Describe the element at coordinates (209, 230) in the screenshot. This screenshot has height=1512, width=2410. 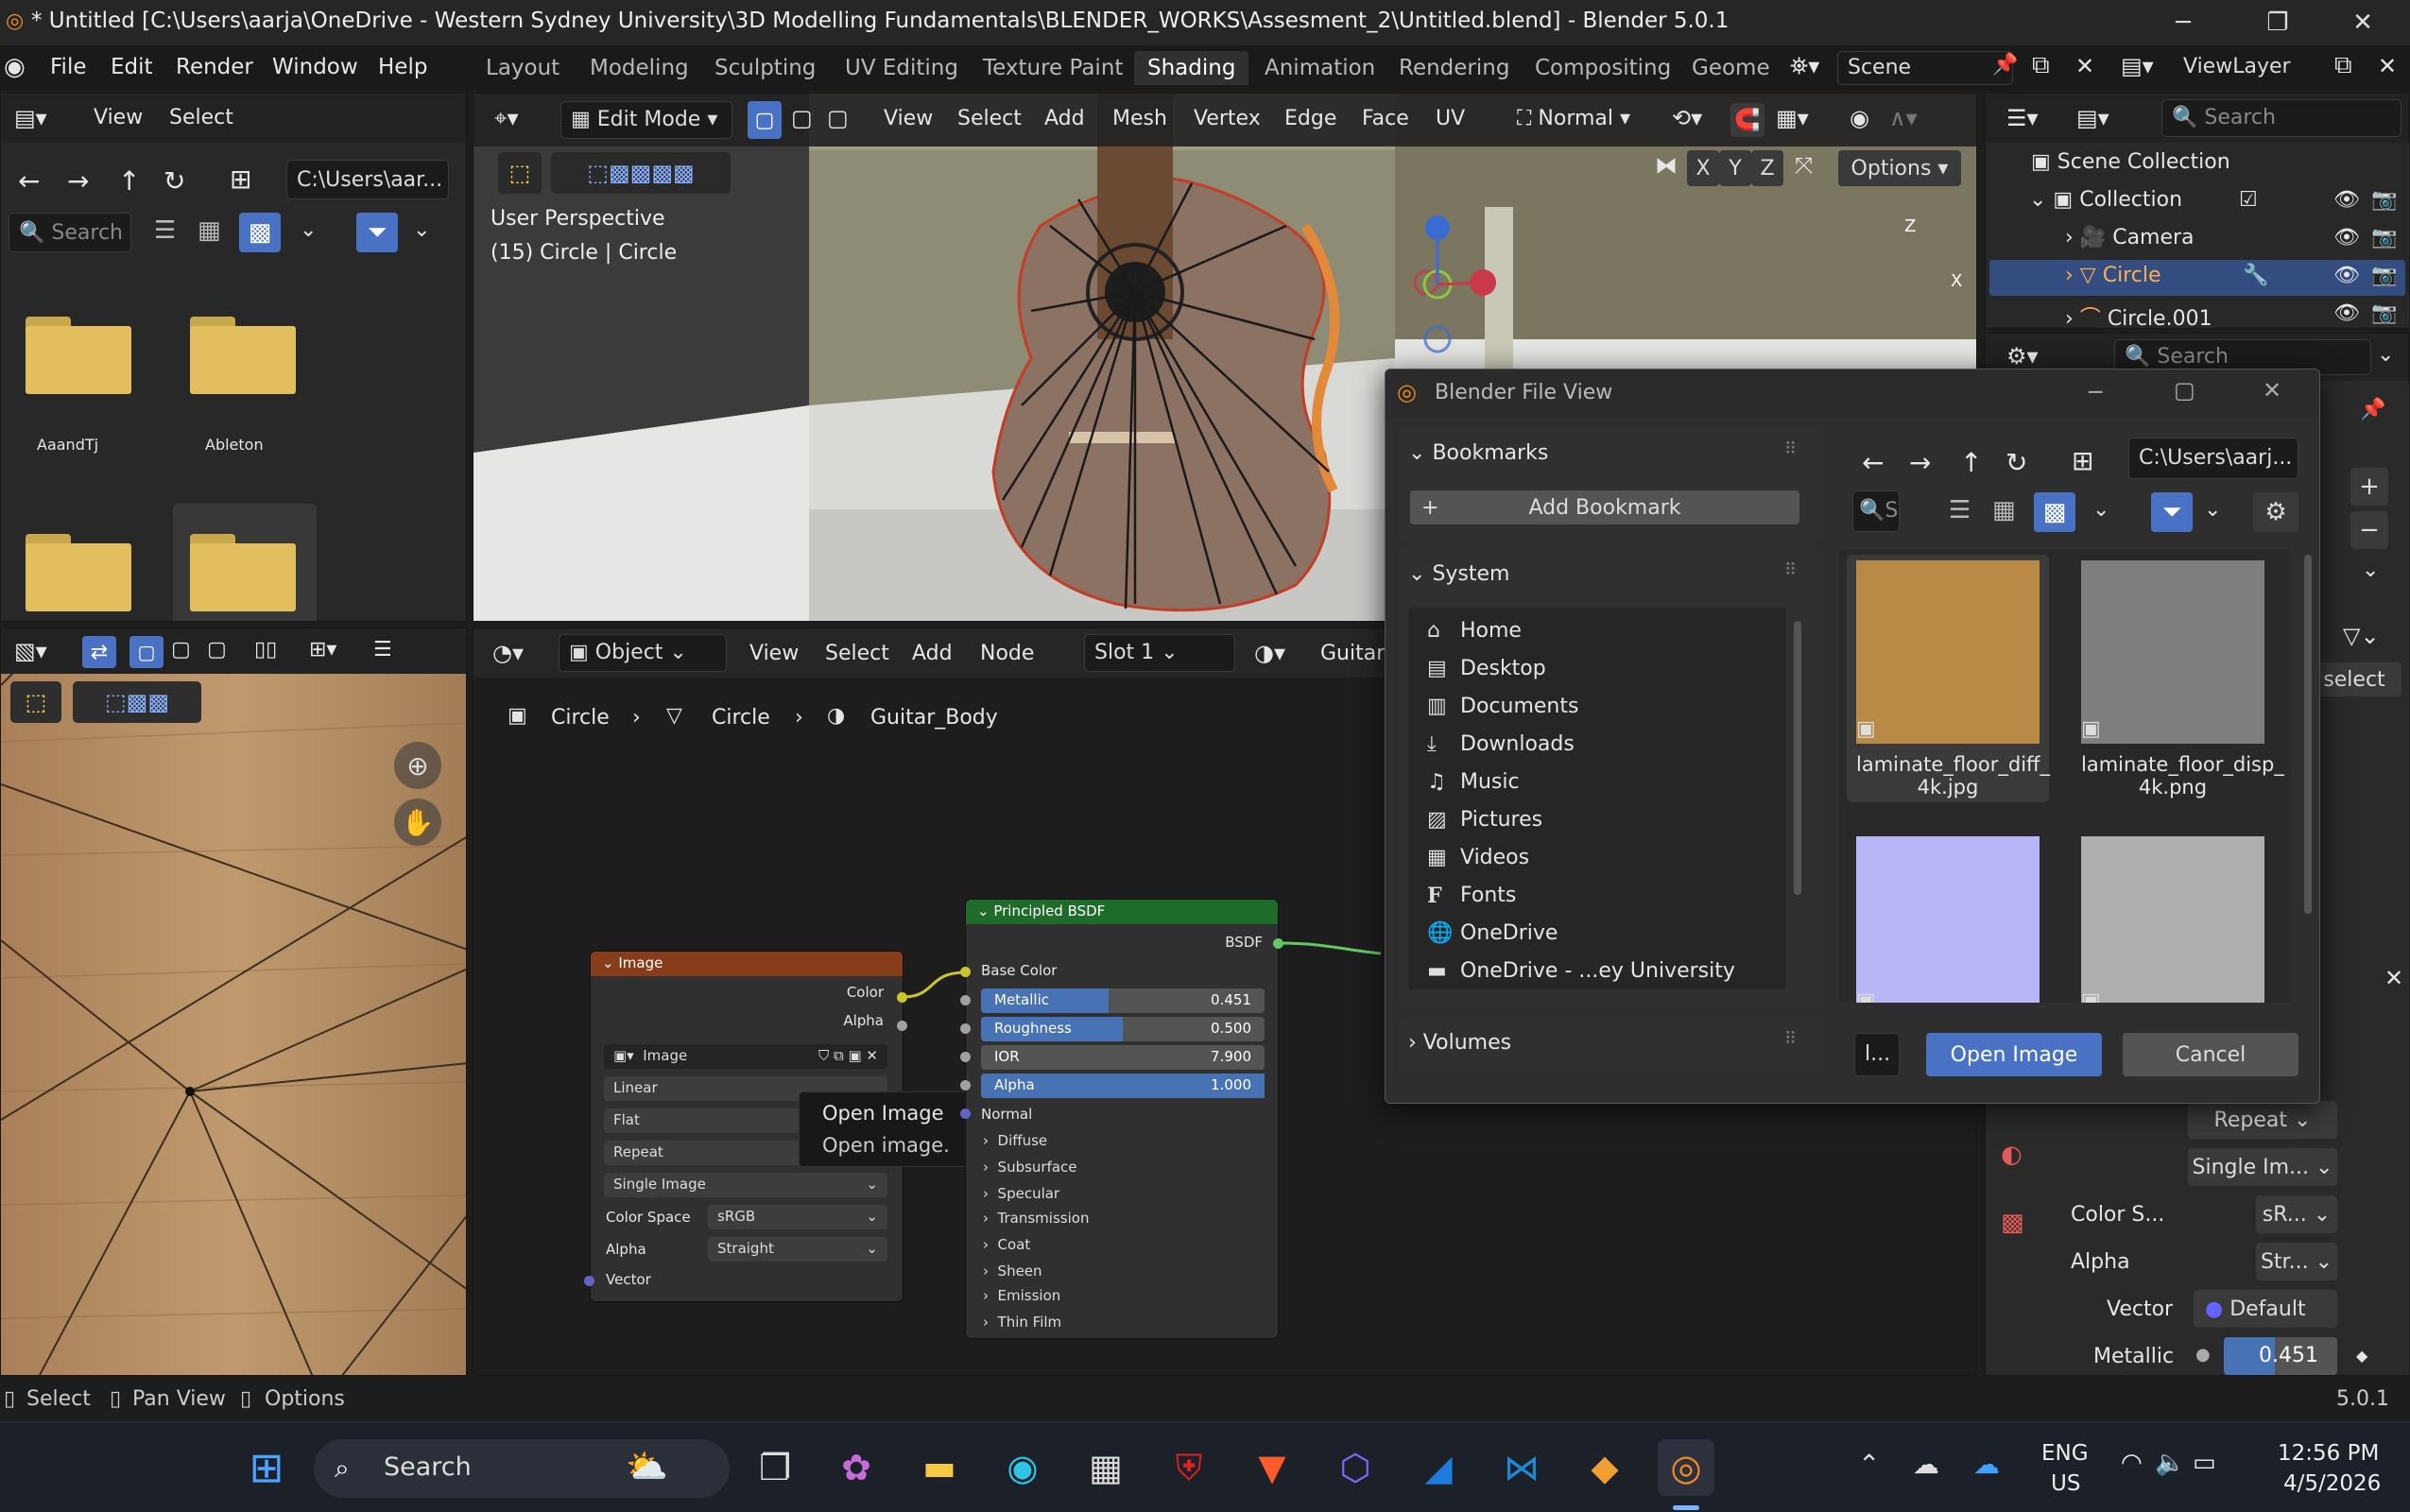
I see `list-horizontal-icon: ▦` at that location.